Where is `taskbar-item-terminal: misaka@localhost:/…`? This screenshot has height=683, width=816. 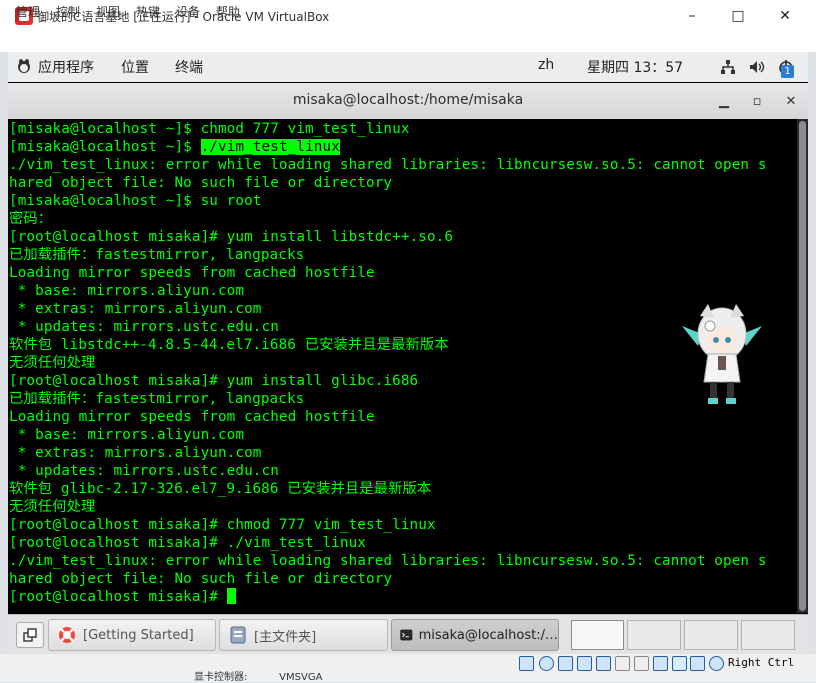
taskbar-item-terminal: misaka@localhost:/… is located at coordinates (475, 635).